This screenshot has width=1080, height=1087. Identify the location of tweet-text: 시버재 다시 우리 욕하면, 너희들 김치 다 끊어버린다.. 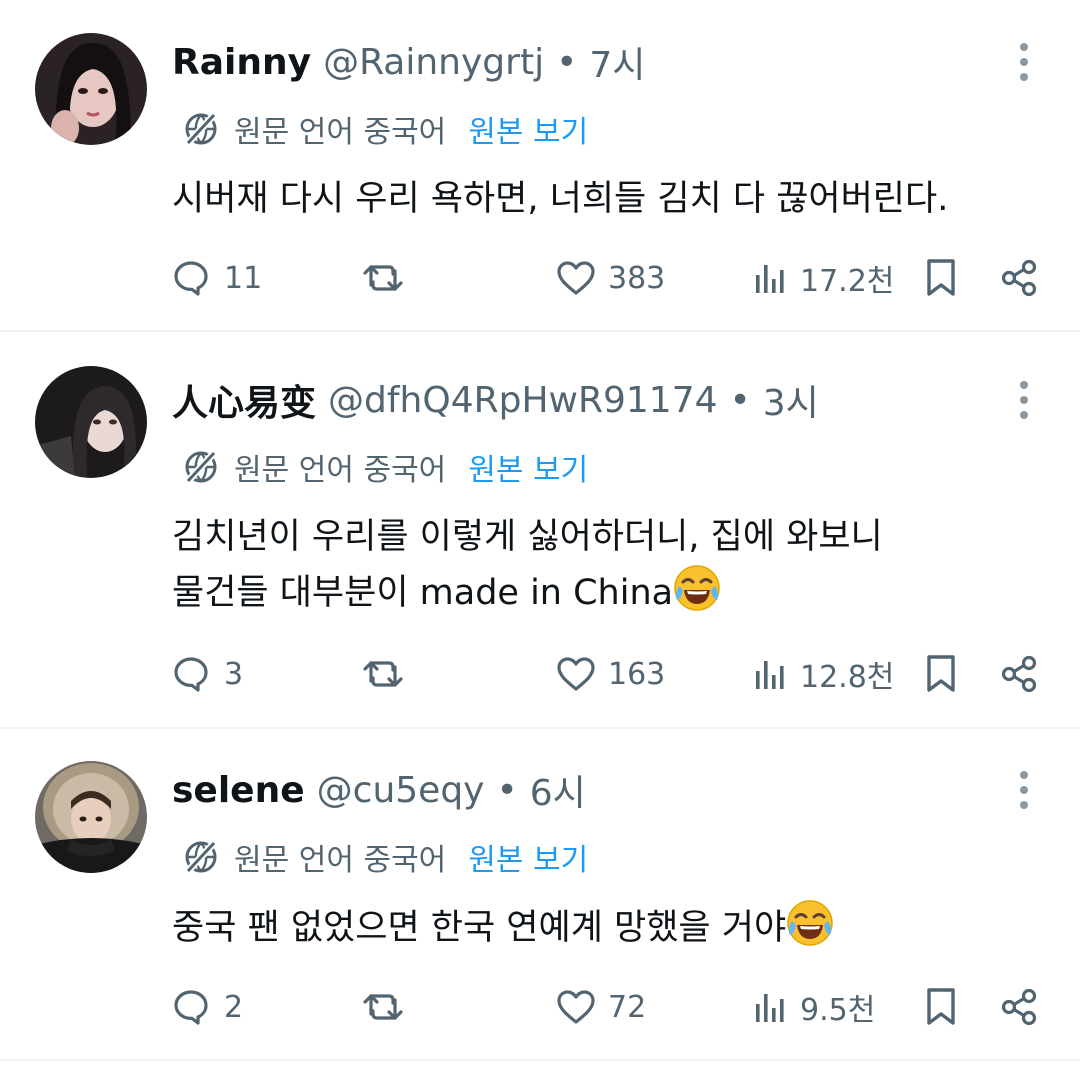
(560, 199).